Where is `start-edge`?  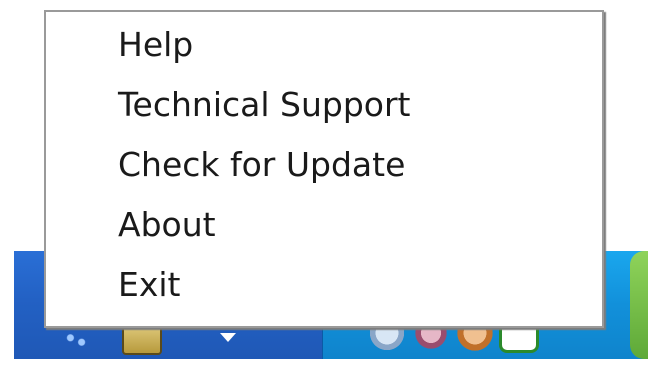 start-edge is located at coordinates (639, 305).